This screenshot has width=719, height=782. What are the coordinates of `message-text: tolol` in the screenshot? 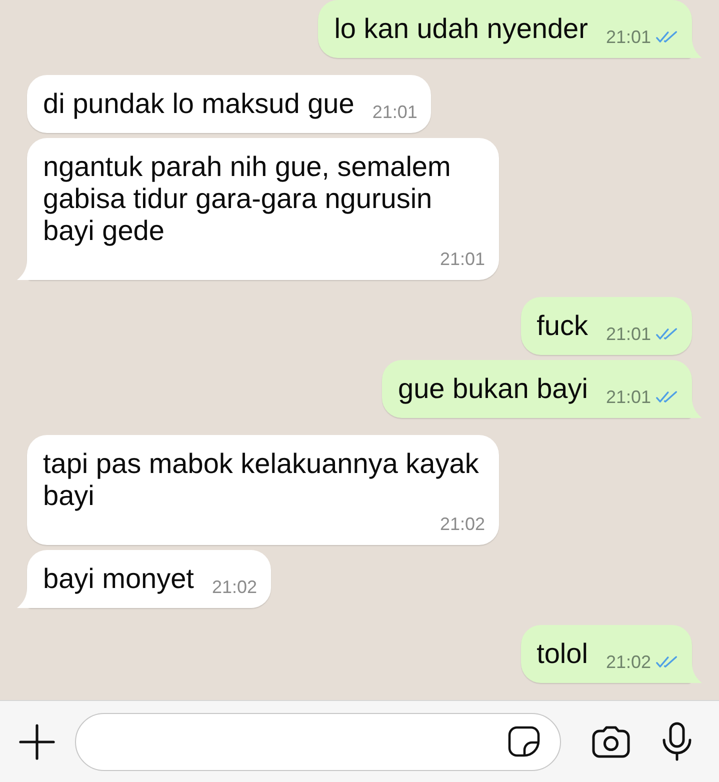 It's located at (562, 654).